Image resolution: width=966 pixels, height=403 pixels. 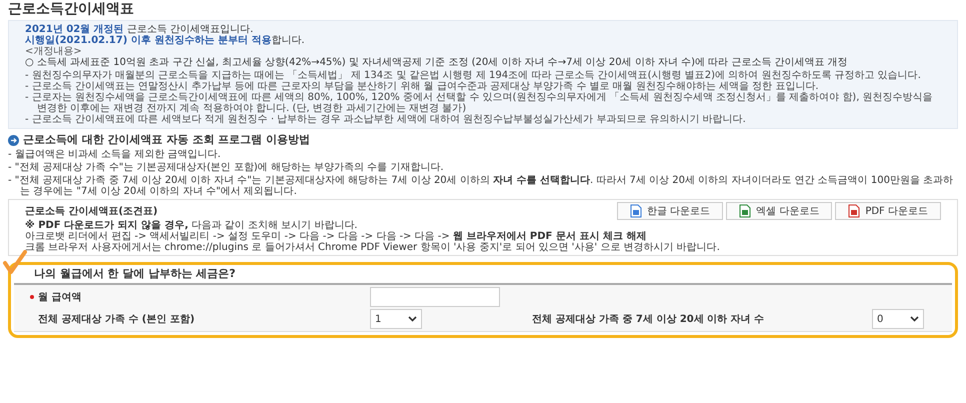 I want to click on notice-item: - 근로자는 원천징수세액을 근로소득간이세액표에 따른 세액의 80%, 100%, 120% 중에서 선택할 수 있으며(원천징수의무자에게 「소득세 원천징수세액 조정신청서」를 제출하여야 함), 원천징수방식을 변경한 이후에는 재변경 전까지 계속 적용하여야 합니다. (단, 변경한 과세기간에는 재변경 불가), so click(x=479, y=103).